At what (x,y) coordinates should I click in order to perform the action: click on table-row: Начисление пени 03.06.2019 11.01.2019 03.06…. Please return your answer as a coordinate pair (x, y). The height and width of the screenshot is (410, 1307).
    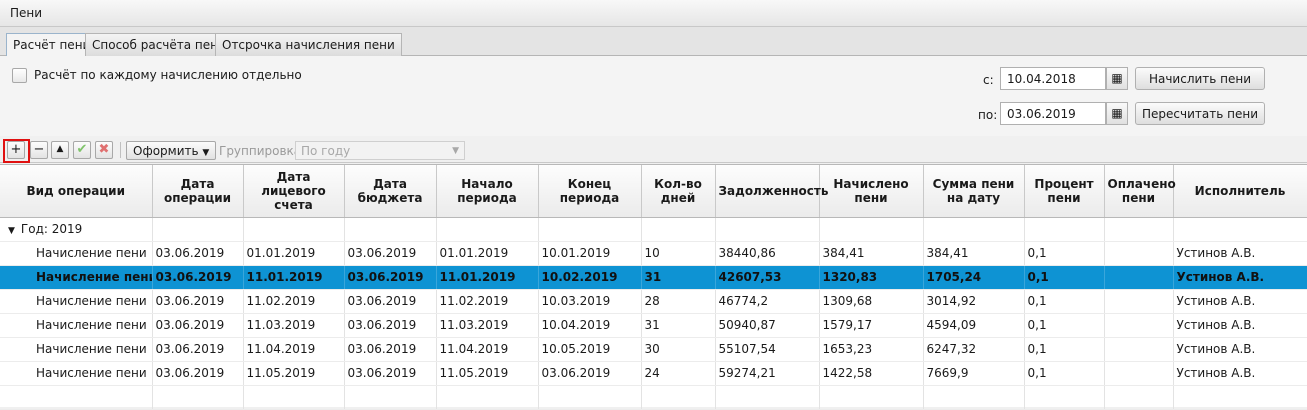
    Looking at the image, I should click on (653, 277).